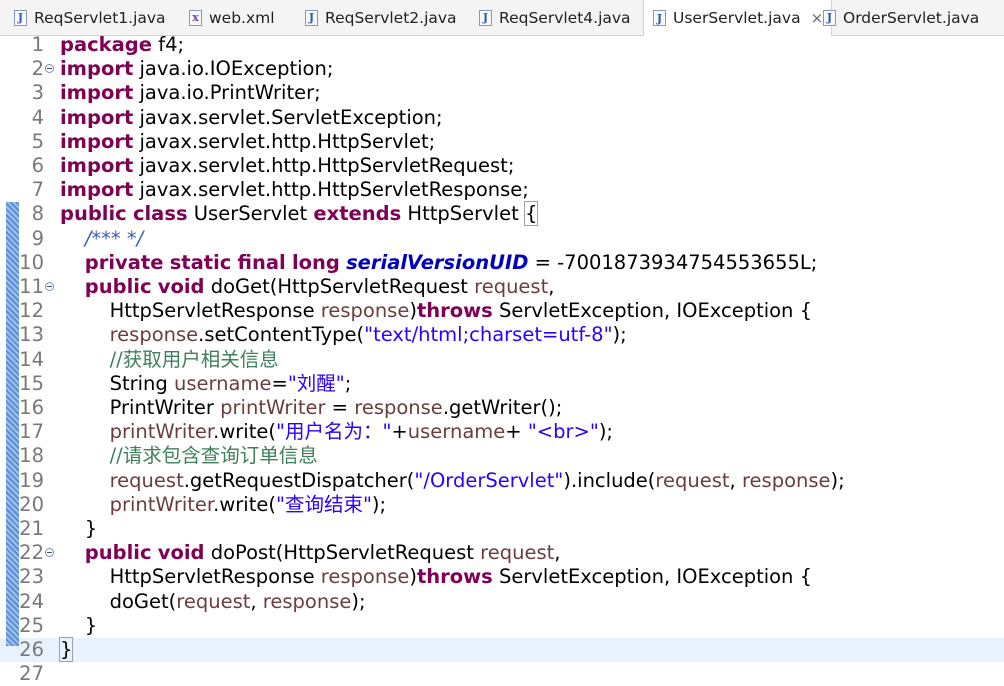  What do you see at coordinates (79, 625) in the screenshot?
I see `code-token-txt: }` at bounding box center [79, 625].